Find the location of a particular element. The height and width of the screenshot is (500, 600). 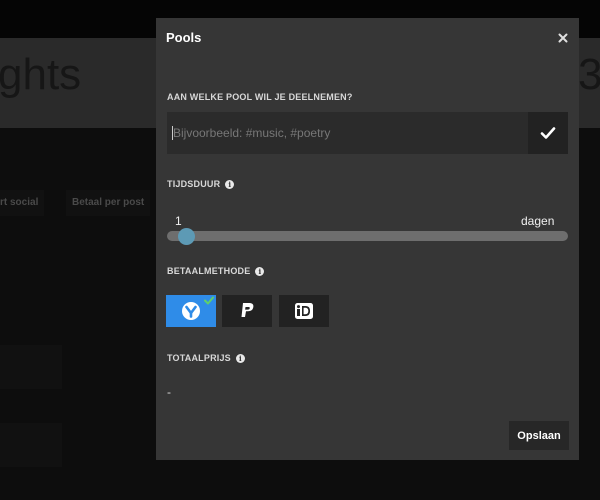

background-hero-right: 3 is located at coordinates (589, 74).